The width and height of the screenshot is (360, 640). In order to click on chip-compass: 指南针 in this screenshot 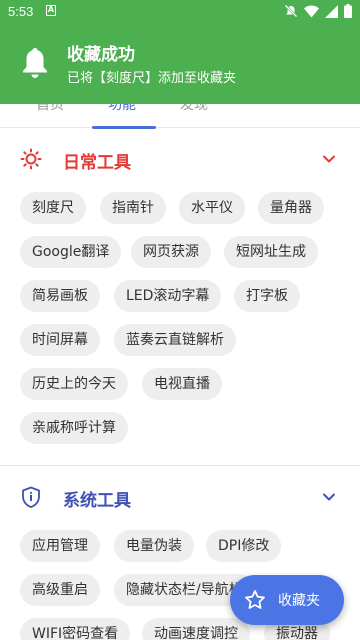, I will do `click(133, 208)`.